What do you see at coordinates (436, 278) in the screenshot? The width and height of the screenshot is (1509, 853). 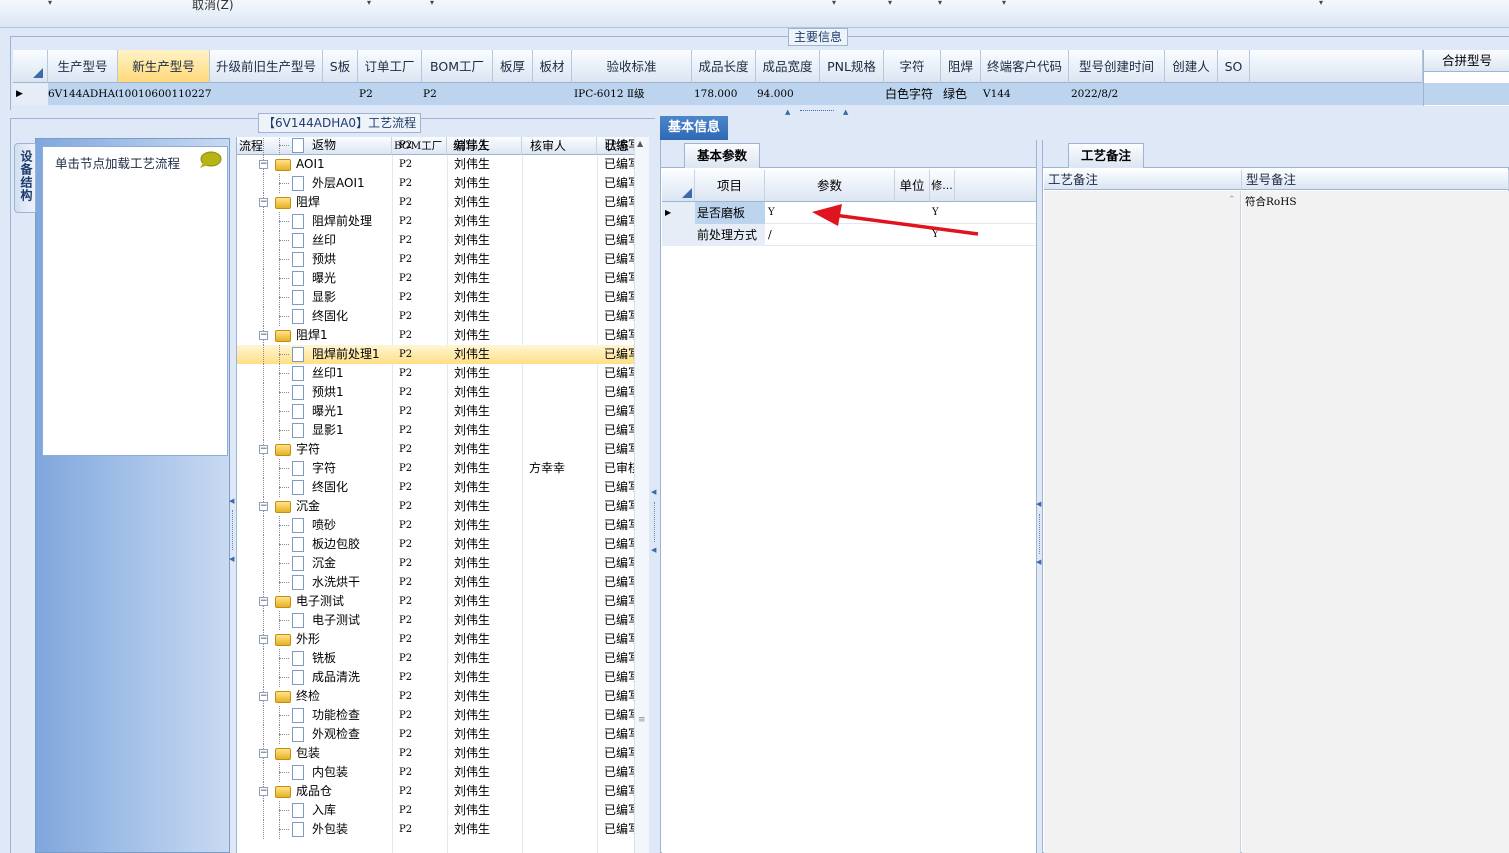 I see `tree-row: 曝光 P2 刘伟生 已编写` at bounding box center [436, 278].